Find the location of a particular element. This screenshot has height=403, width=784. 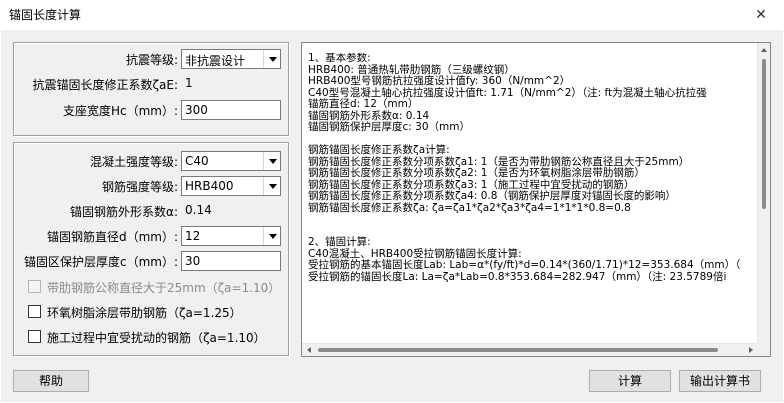

seismic-grade-value: 非抗震设计 is located at coordinates (215, 61).